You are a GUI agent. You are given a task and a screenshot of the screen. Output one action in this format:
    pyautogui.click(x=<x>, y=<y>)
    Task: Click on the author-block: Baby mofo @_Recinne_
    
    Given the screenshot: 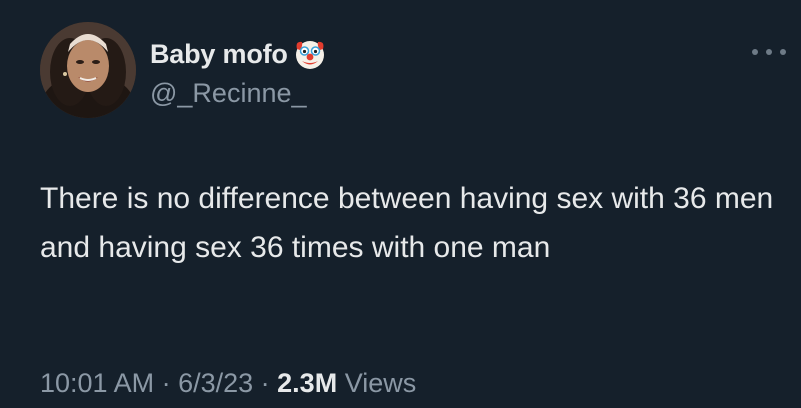 What is the action you would take?
    pyautogui.click(x=238, y=72)
    